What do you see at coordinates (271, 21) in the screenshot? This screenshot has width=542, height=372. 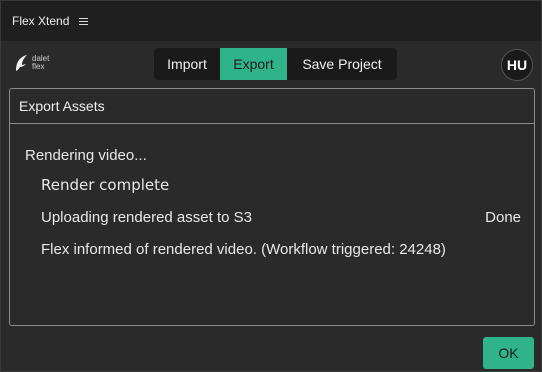 I see `title-bar: Flex Xtend` at bounding box center [271, 21].